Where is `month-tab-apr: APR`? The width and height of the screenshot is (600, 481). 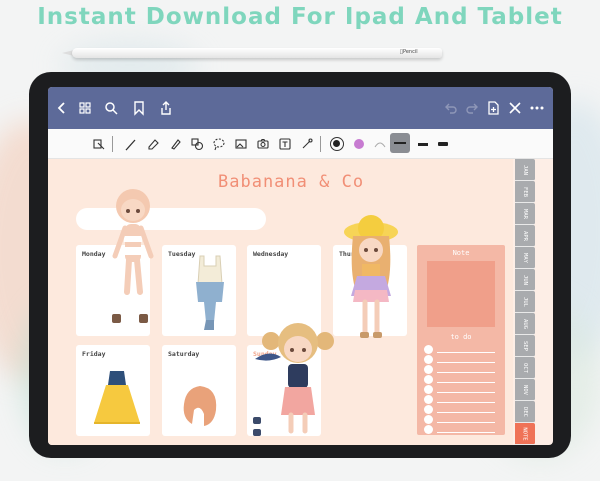 month-tab-apr: APR is located at coordinates (525, 236).